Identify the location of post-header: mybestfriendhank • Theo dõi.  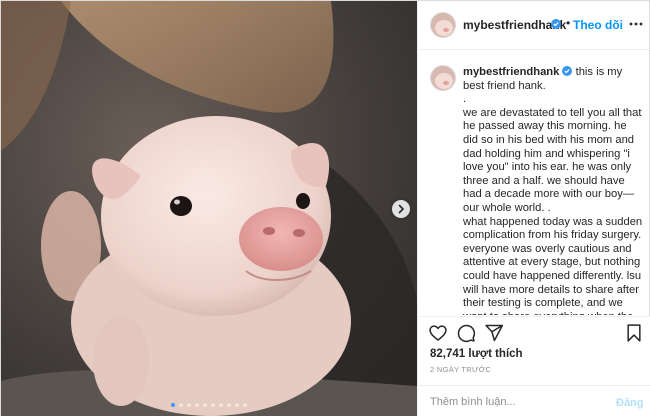
(534, 25).